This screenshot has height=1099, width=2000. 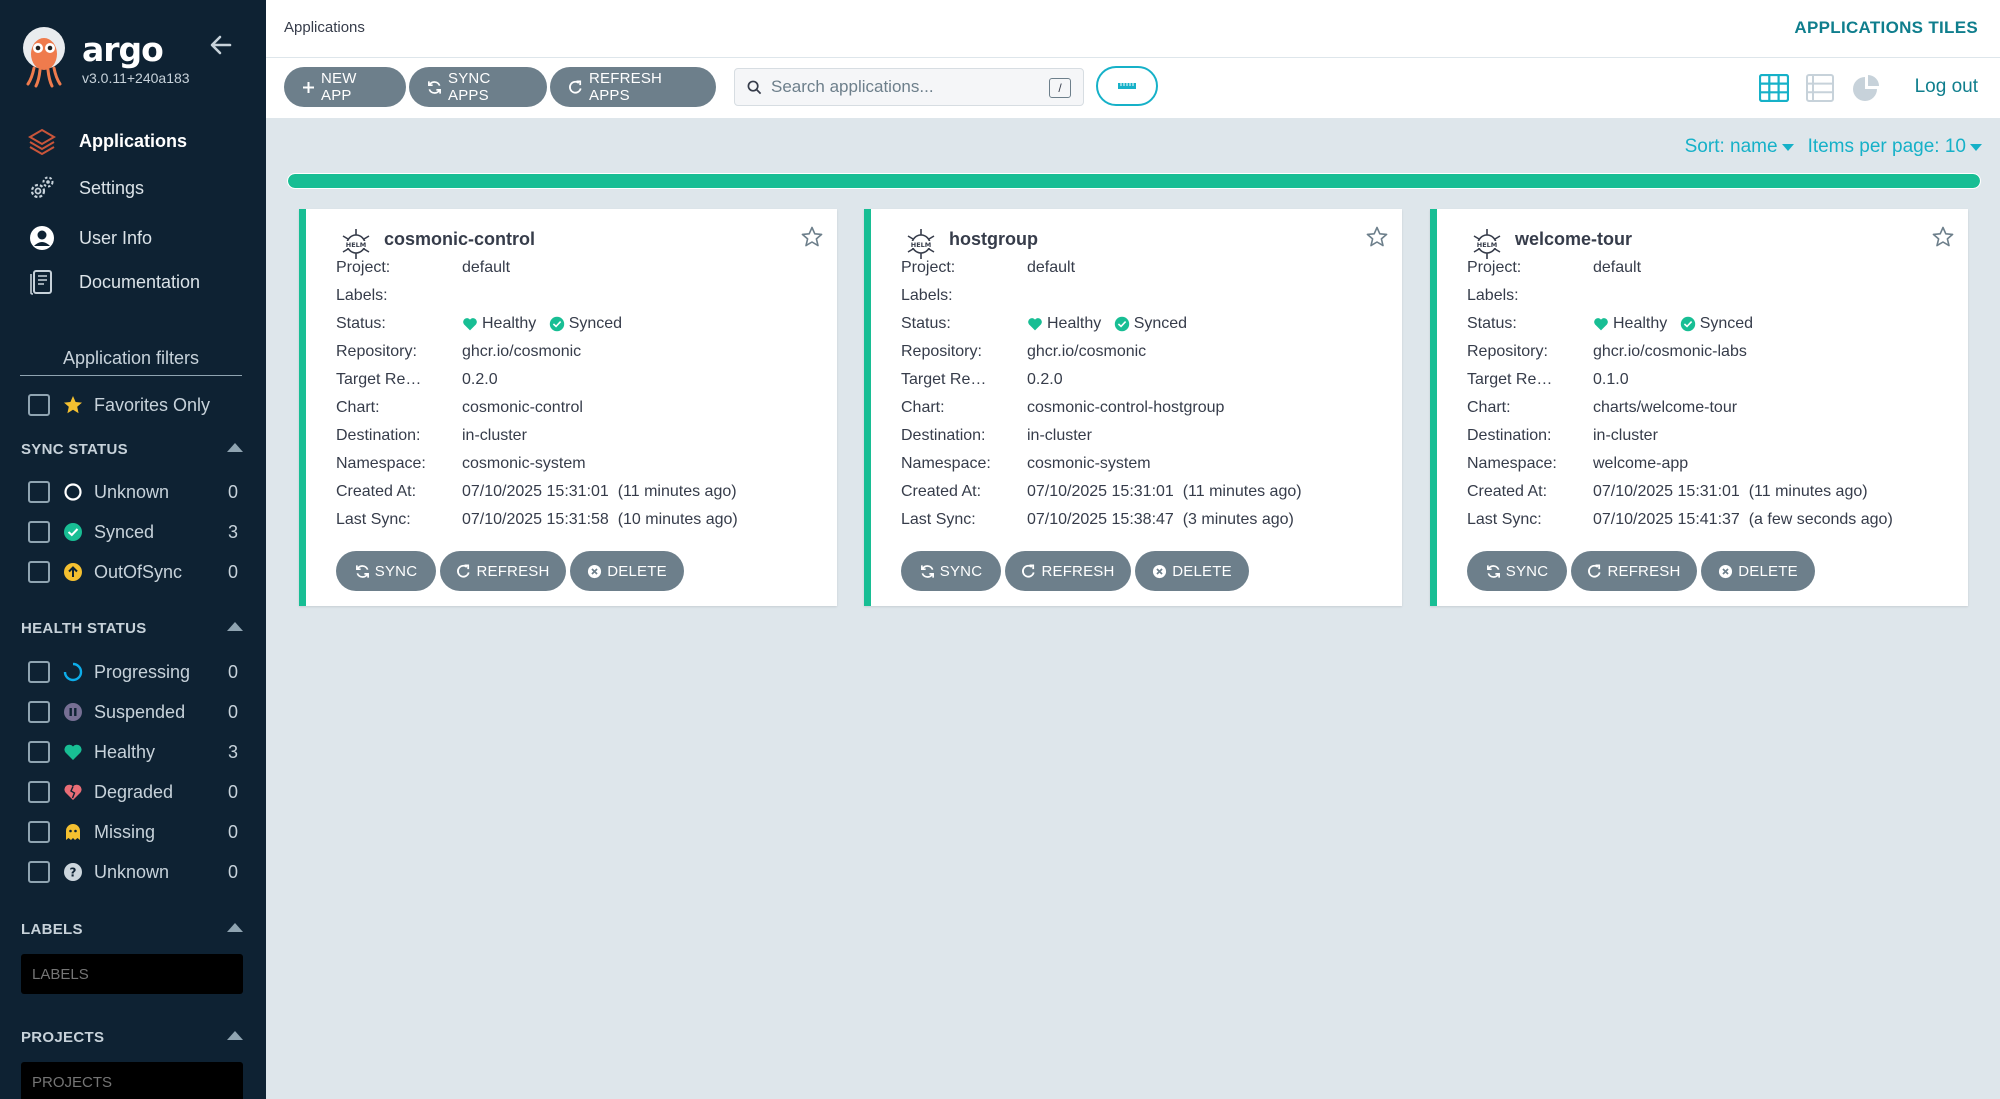 I want to click on list-view-icon, so click(x=1820, y=88).